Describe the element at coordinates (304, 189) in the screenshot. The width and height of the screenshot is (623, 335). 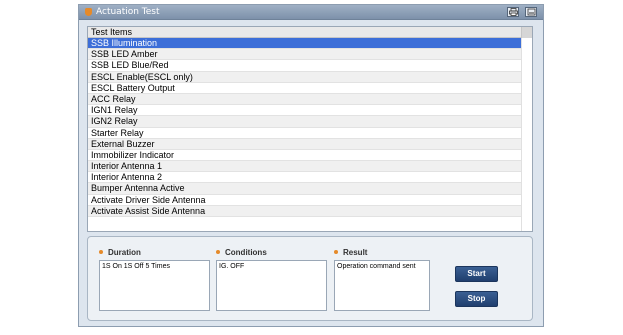
I see `list-item: Bumper Antenna Active` at that location.